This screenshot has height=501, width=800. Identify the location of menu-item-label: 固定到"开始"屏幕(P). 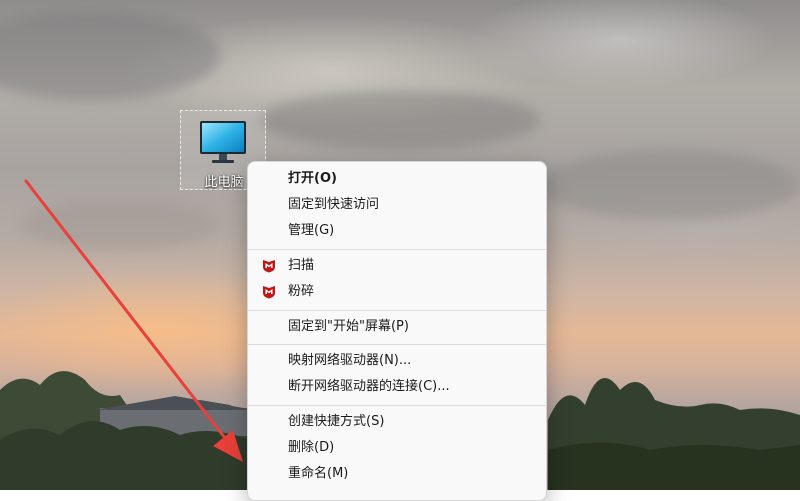
(348, 326).